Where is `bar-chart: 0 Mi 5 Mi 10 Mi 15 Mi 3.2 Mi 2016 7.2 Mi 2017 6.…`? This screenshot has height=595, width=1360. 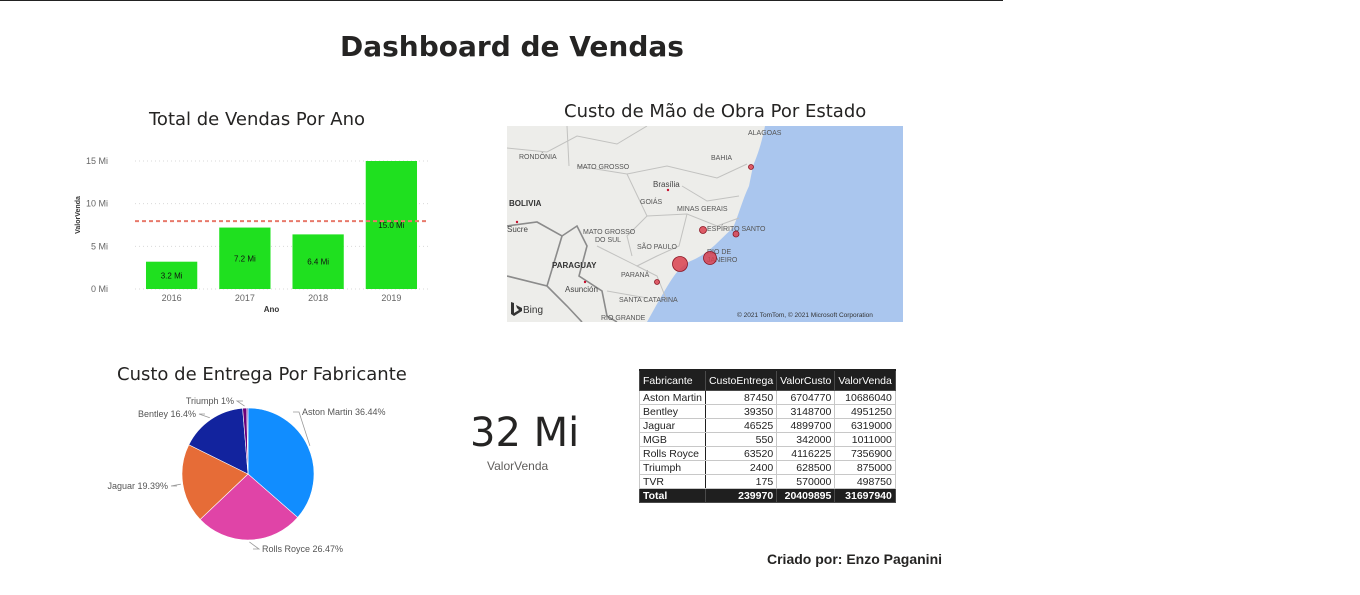 bar-chart: 0 Mi 5 Mi 10 Mi 15 Mi 3.2 Mi 2016 7.2 Mi 2017 6.… is located at coordinates (250, 235).